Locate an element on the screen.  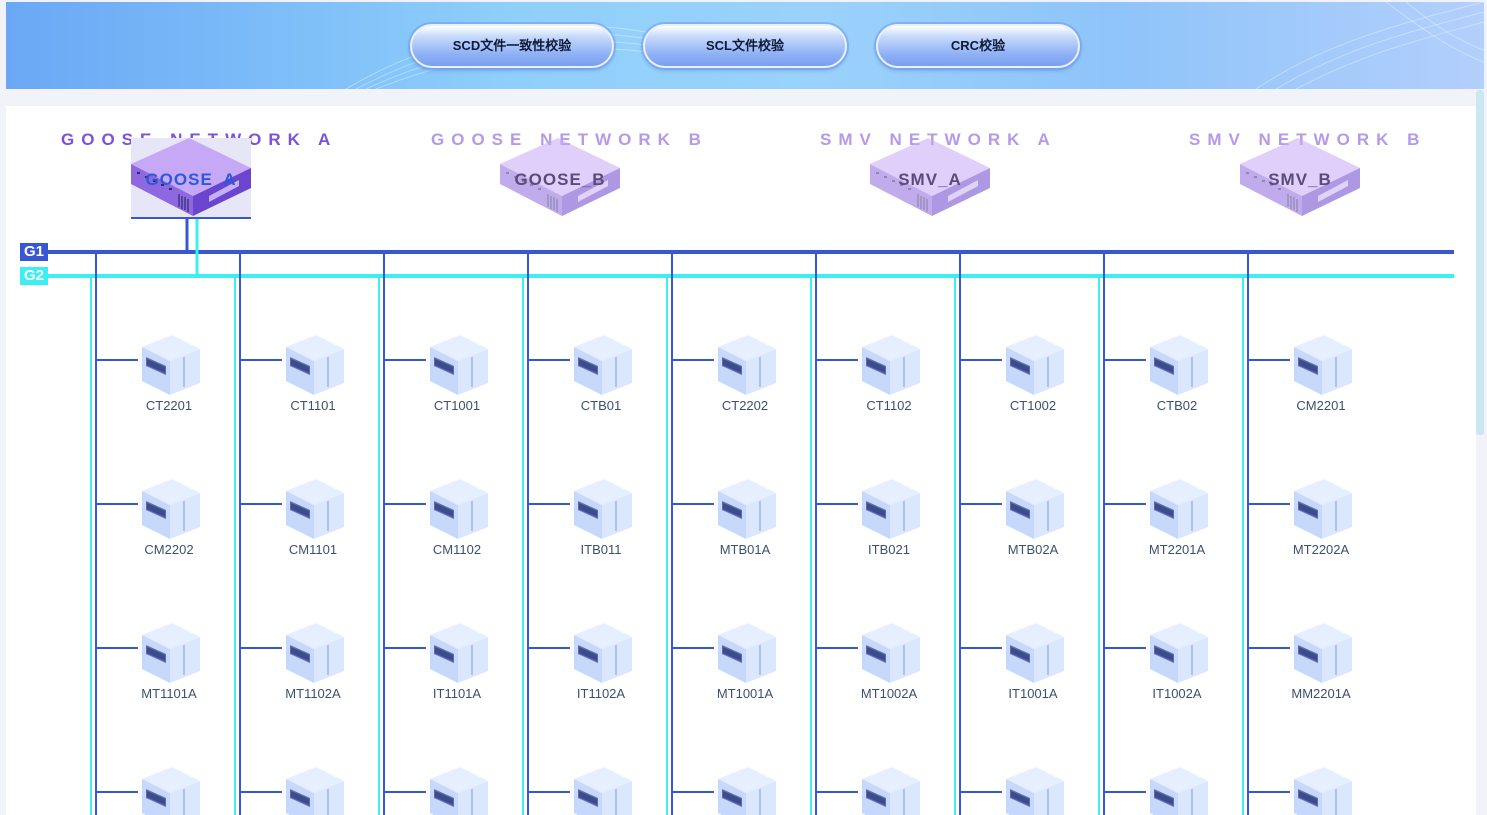
scl-file-check-button: SCL文件校验 is located at coordinates (745, 46).